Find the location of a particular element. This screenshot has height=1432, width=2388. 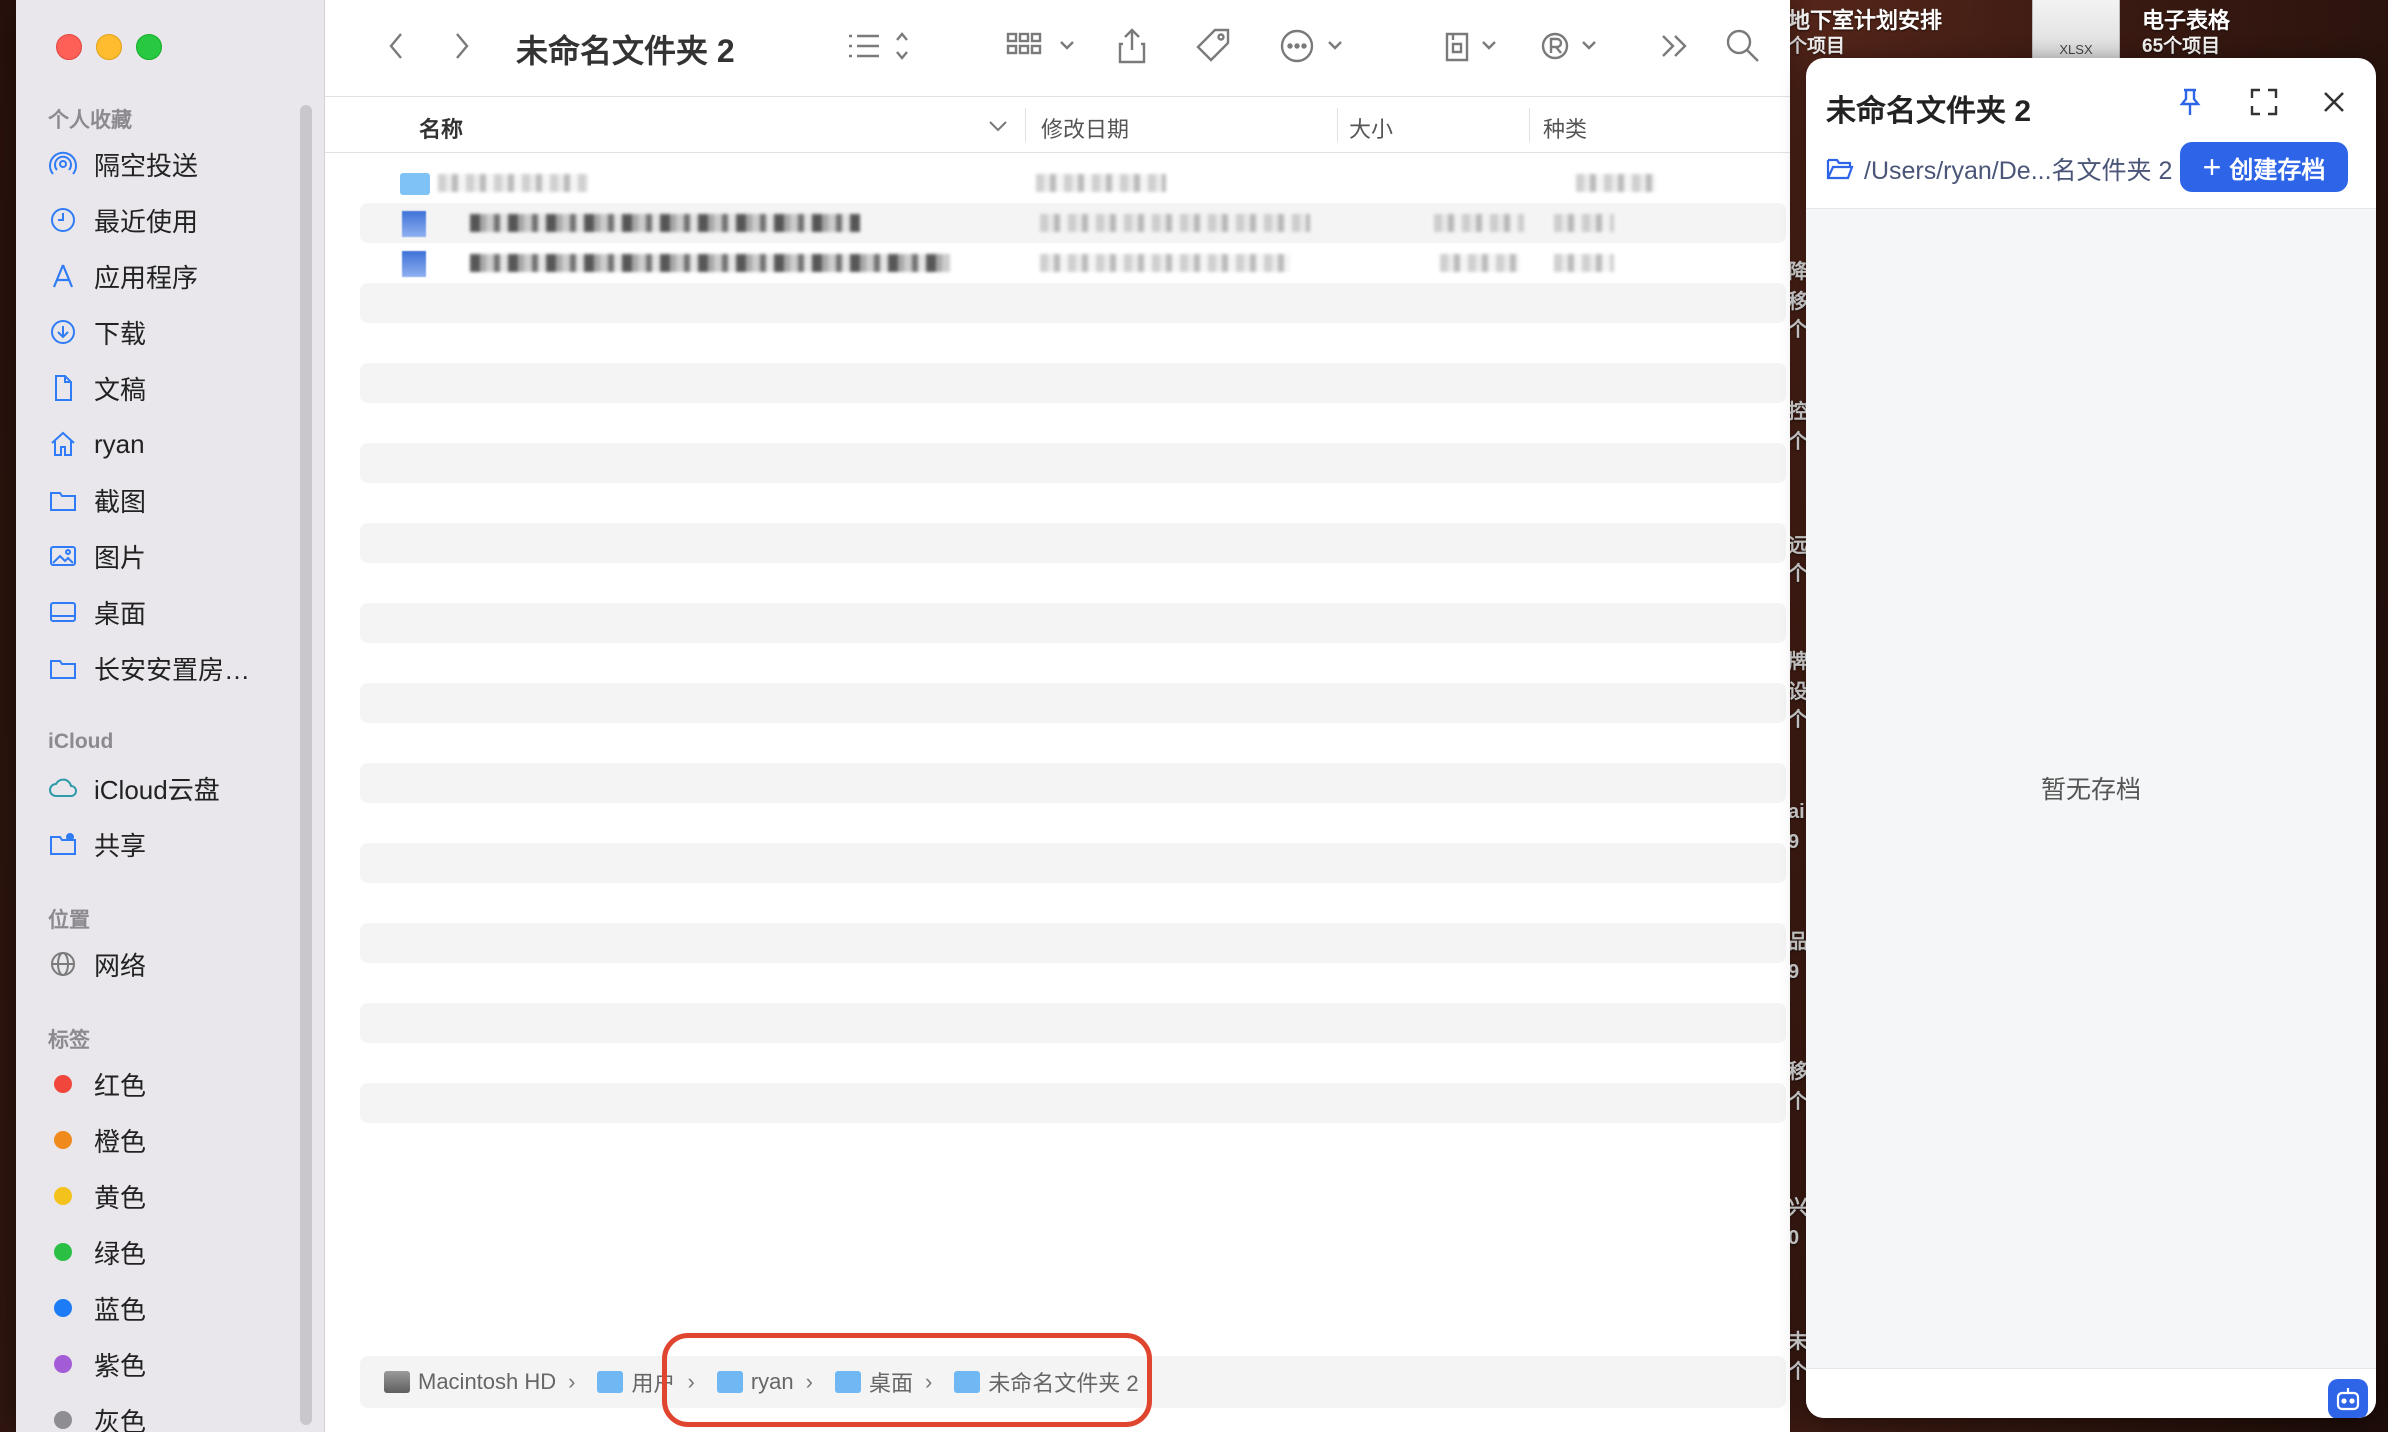

panel-path: /Users/ryan/De...名文件夹 2 is located at coordinates (1999, 169).